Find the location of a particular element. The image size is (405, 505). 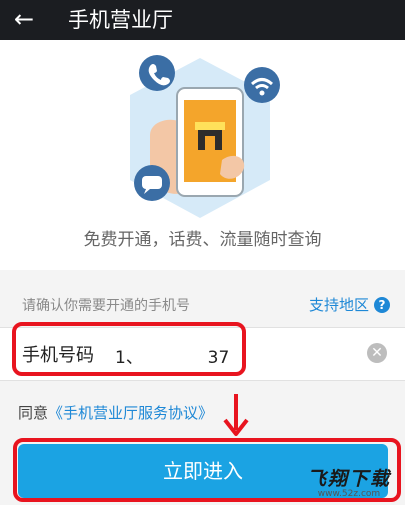

annotation-highlight-phone is located at coordinates (129, 349).